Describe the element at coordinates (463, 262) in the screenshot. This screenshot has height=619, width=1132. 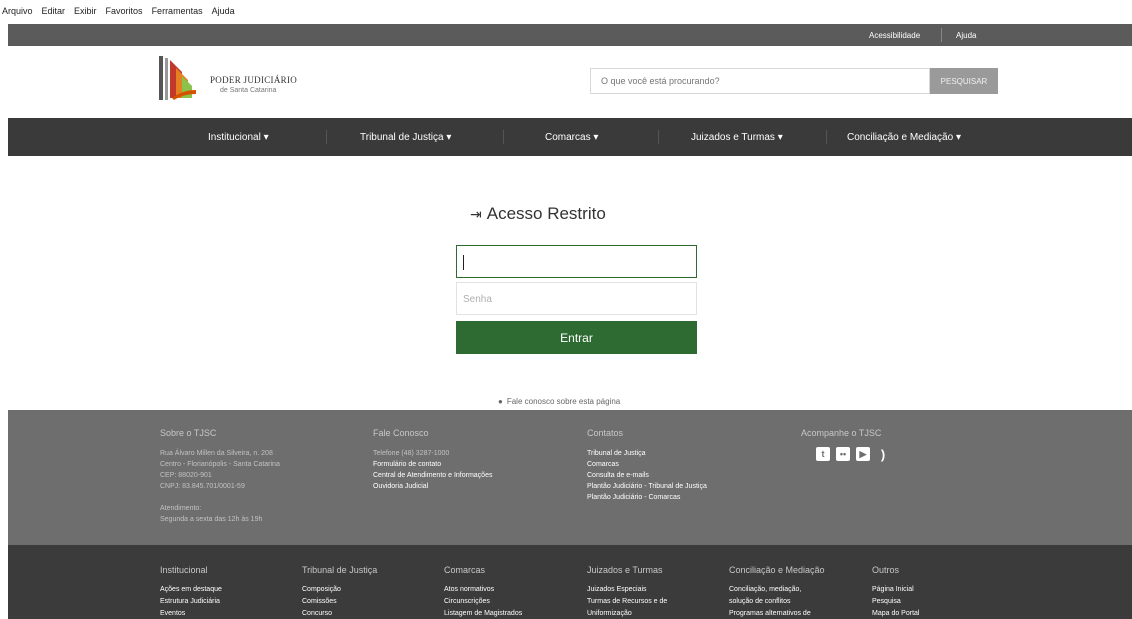
I see `text-cursor` at that location.